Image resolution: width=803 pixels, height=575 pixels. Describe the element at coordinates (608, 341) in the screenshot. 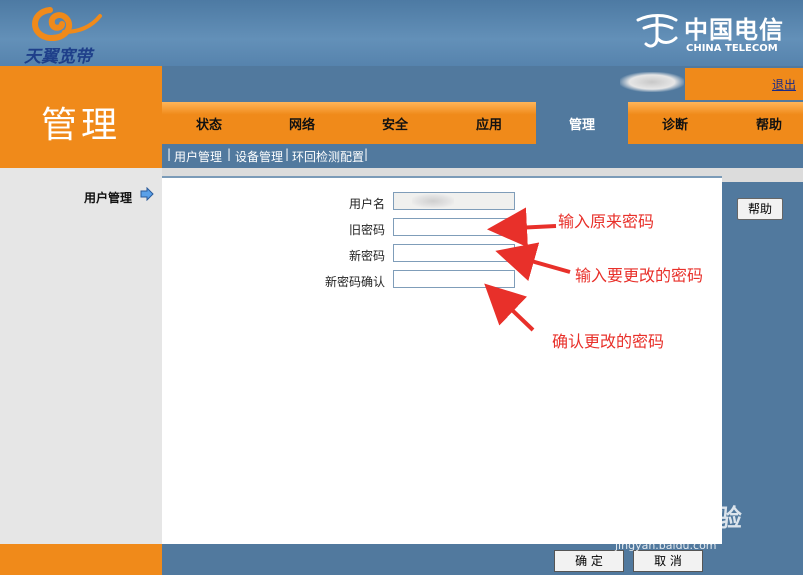

I see `annotation-confirm-password: 确认更改的密码` at that location.